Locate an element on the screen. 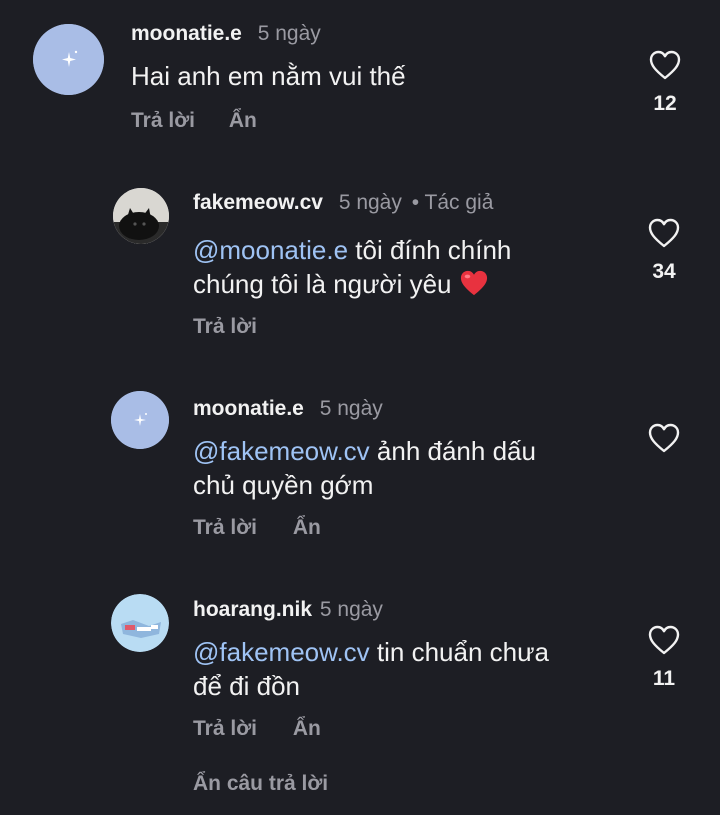 The width and height of the screenshot is (720, 815). like-area: 12 is located at coordinates (665, 83).